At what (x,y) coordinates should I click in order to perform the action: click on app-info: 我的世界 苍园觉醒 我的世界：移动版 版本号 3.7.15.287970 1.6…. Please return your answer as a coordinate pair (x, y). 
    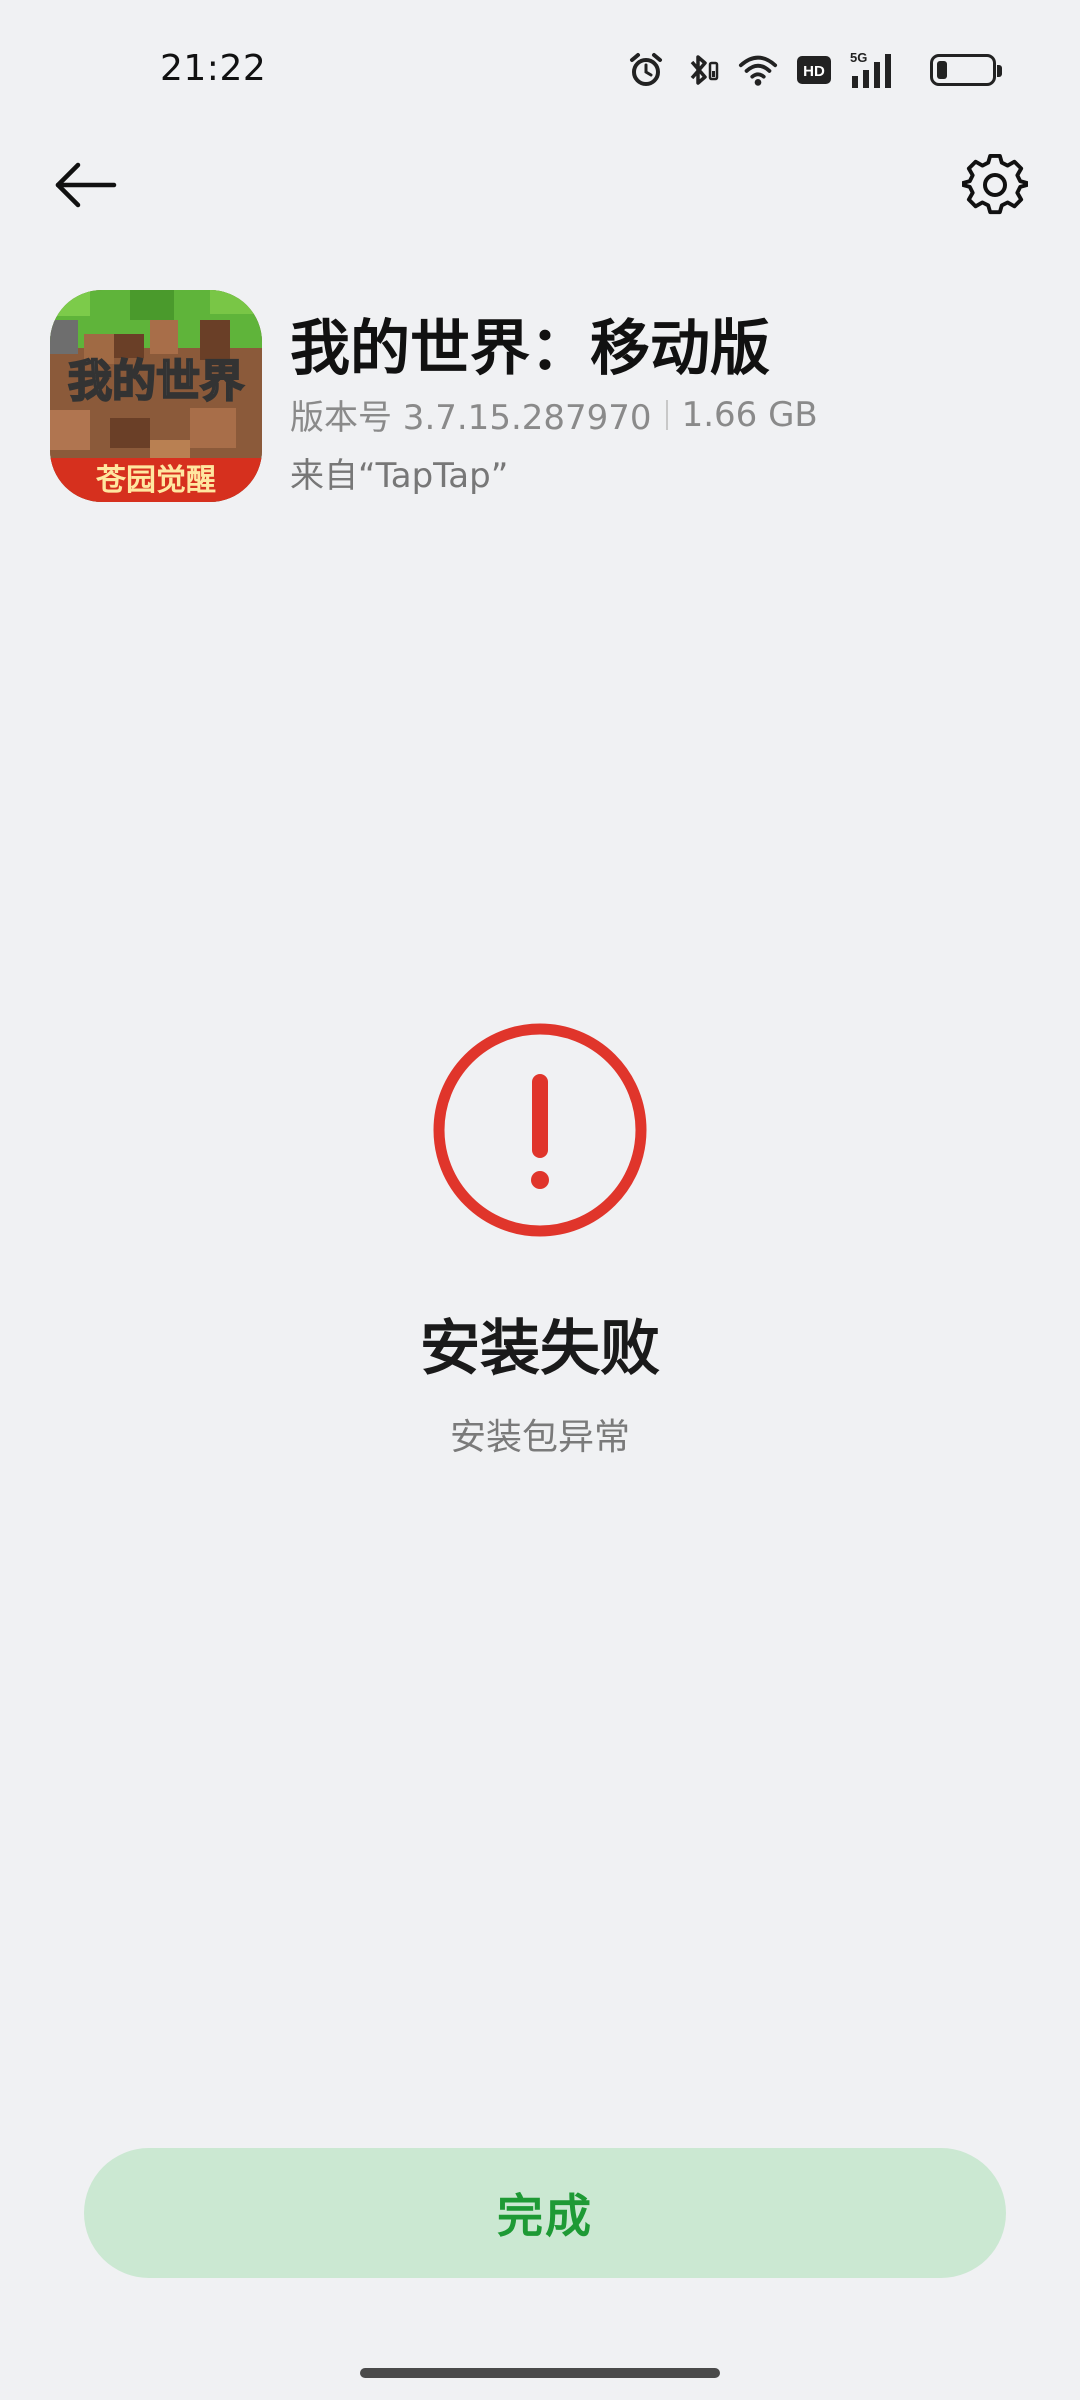
    Looking at the image, I should click on (540, 398).